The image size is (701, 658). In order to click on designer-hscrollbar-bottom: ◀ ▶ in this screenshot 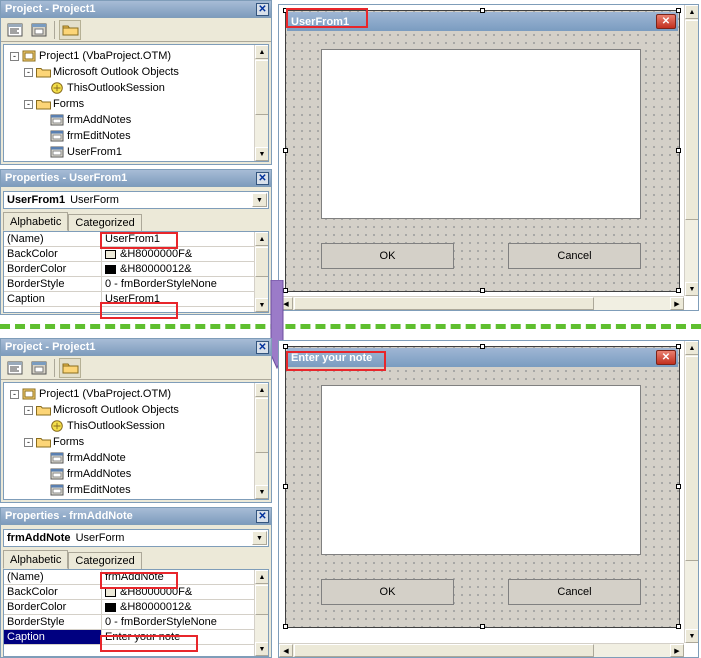, I will do `click(481, 650)`.